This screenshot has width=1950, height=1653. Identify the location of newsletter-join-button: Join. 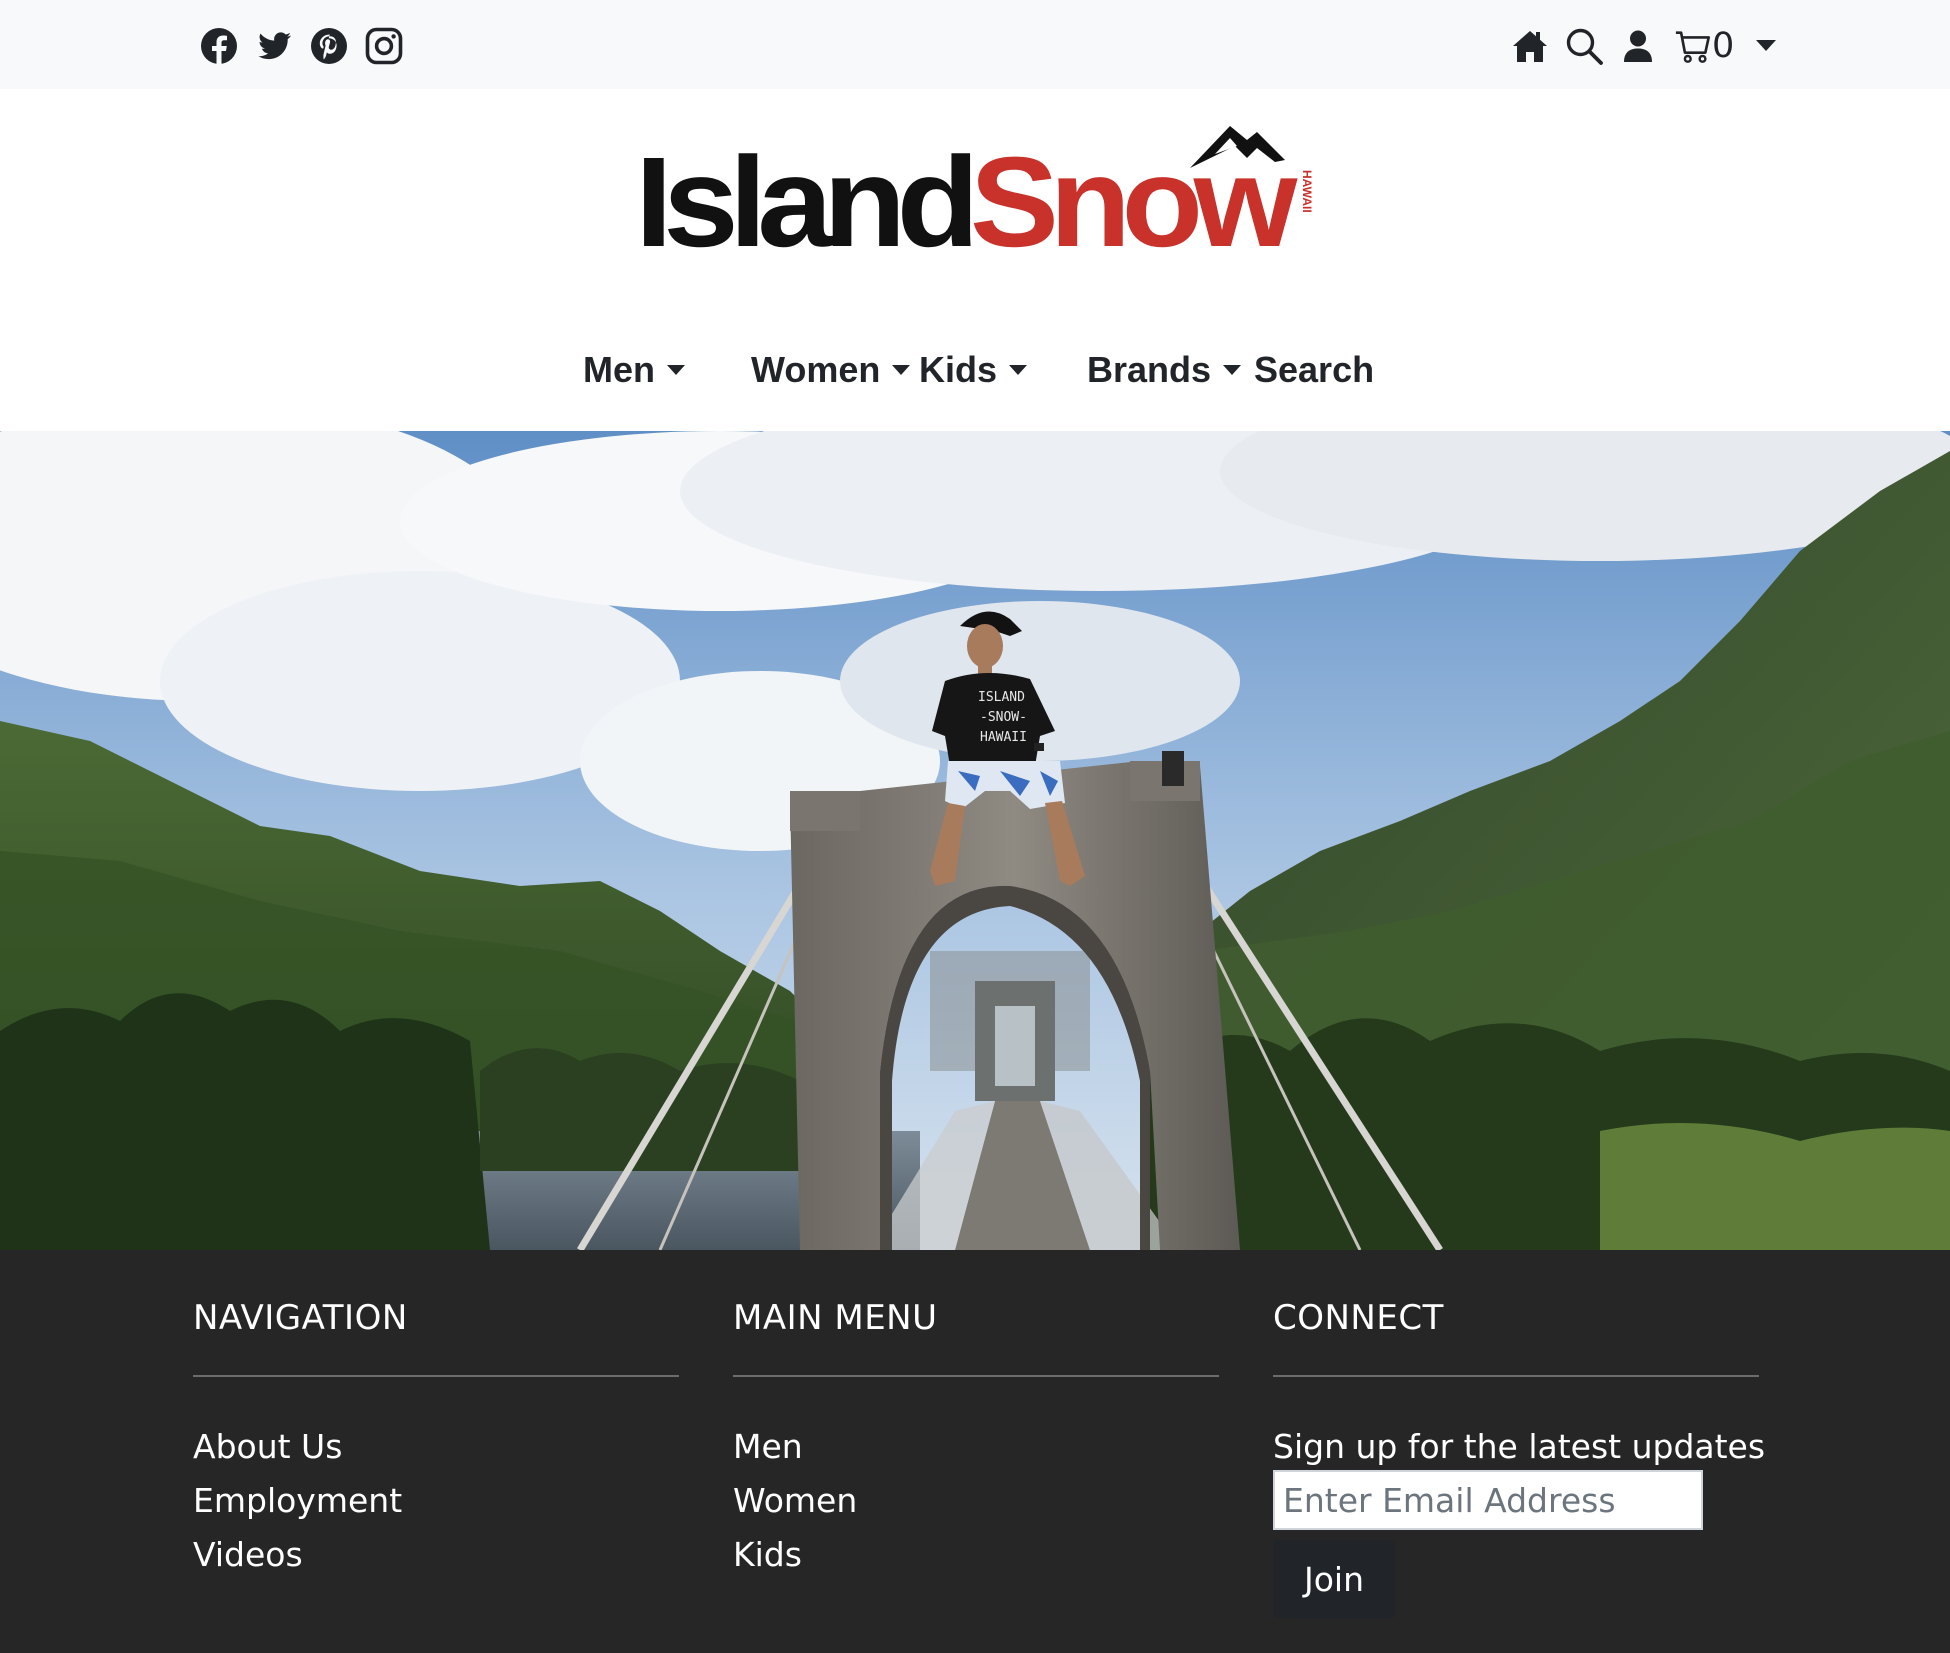
(1334, 1579).